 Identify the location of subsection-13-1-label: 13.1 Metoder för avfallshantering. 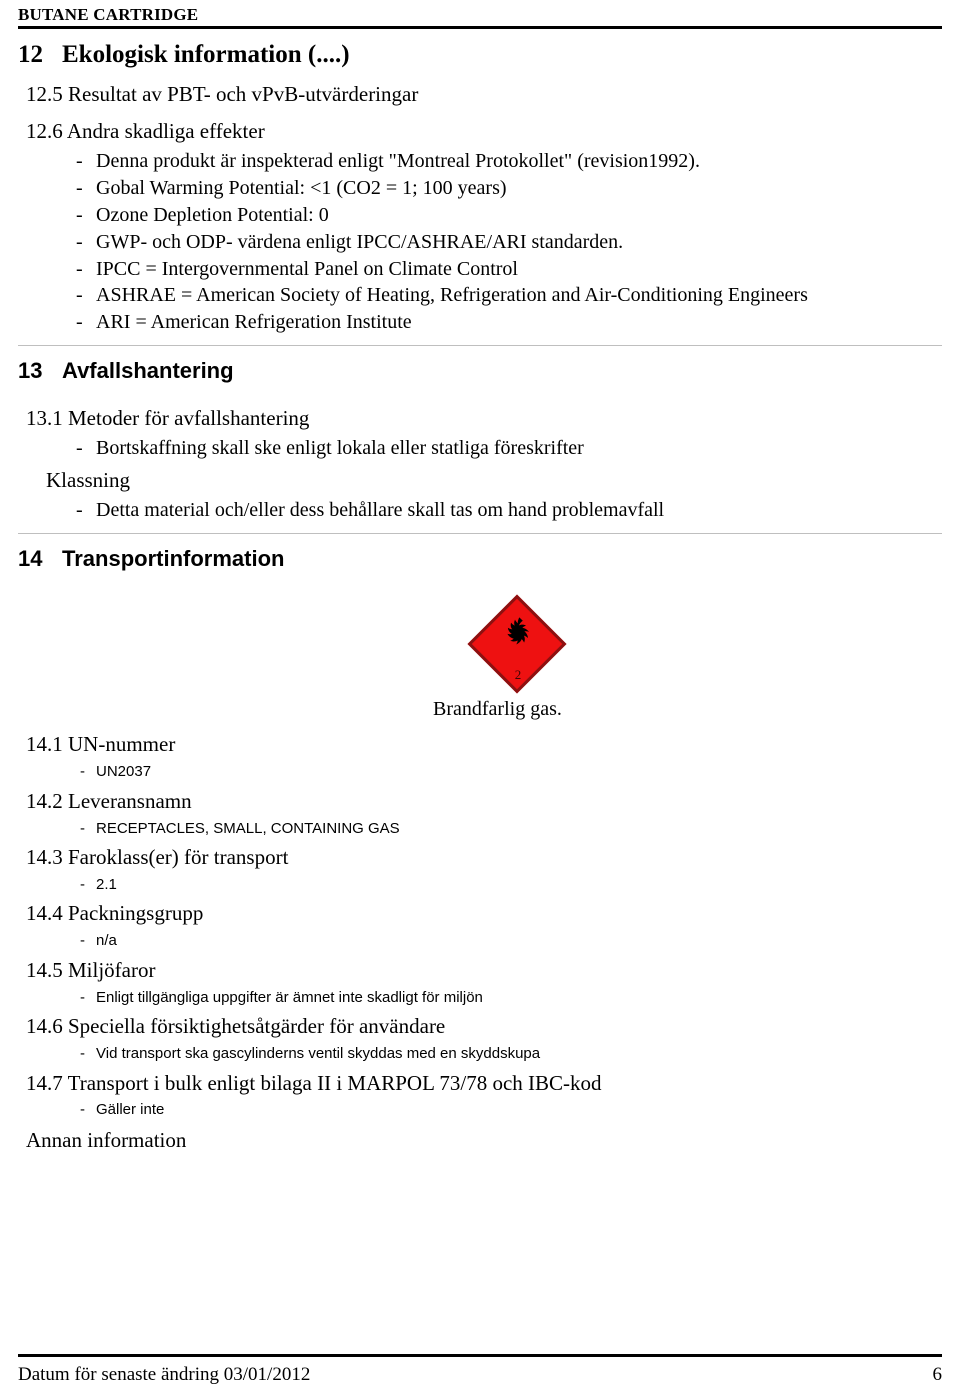
(168, 418).